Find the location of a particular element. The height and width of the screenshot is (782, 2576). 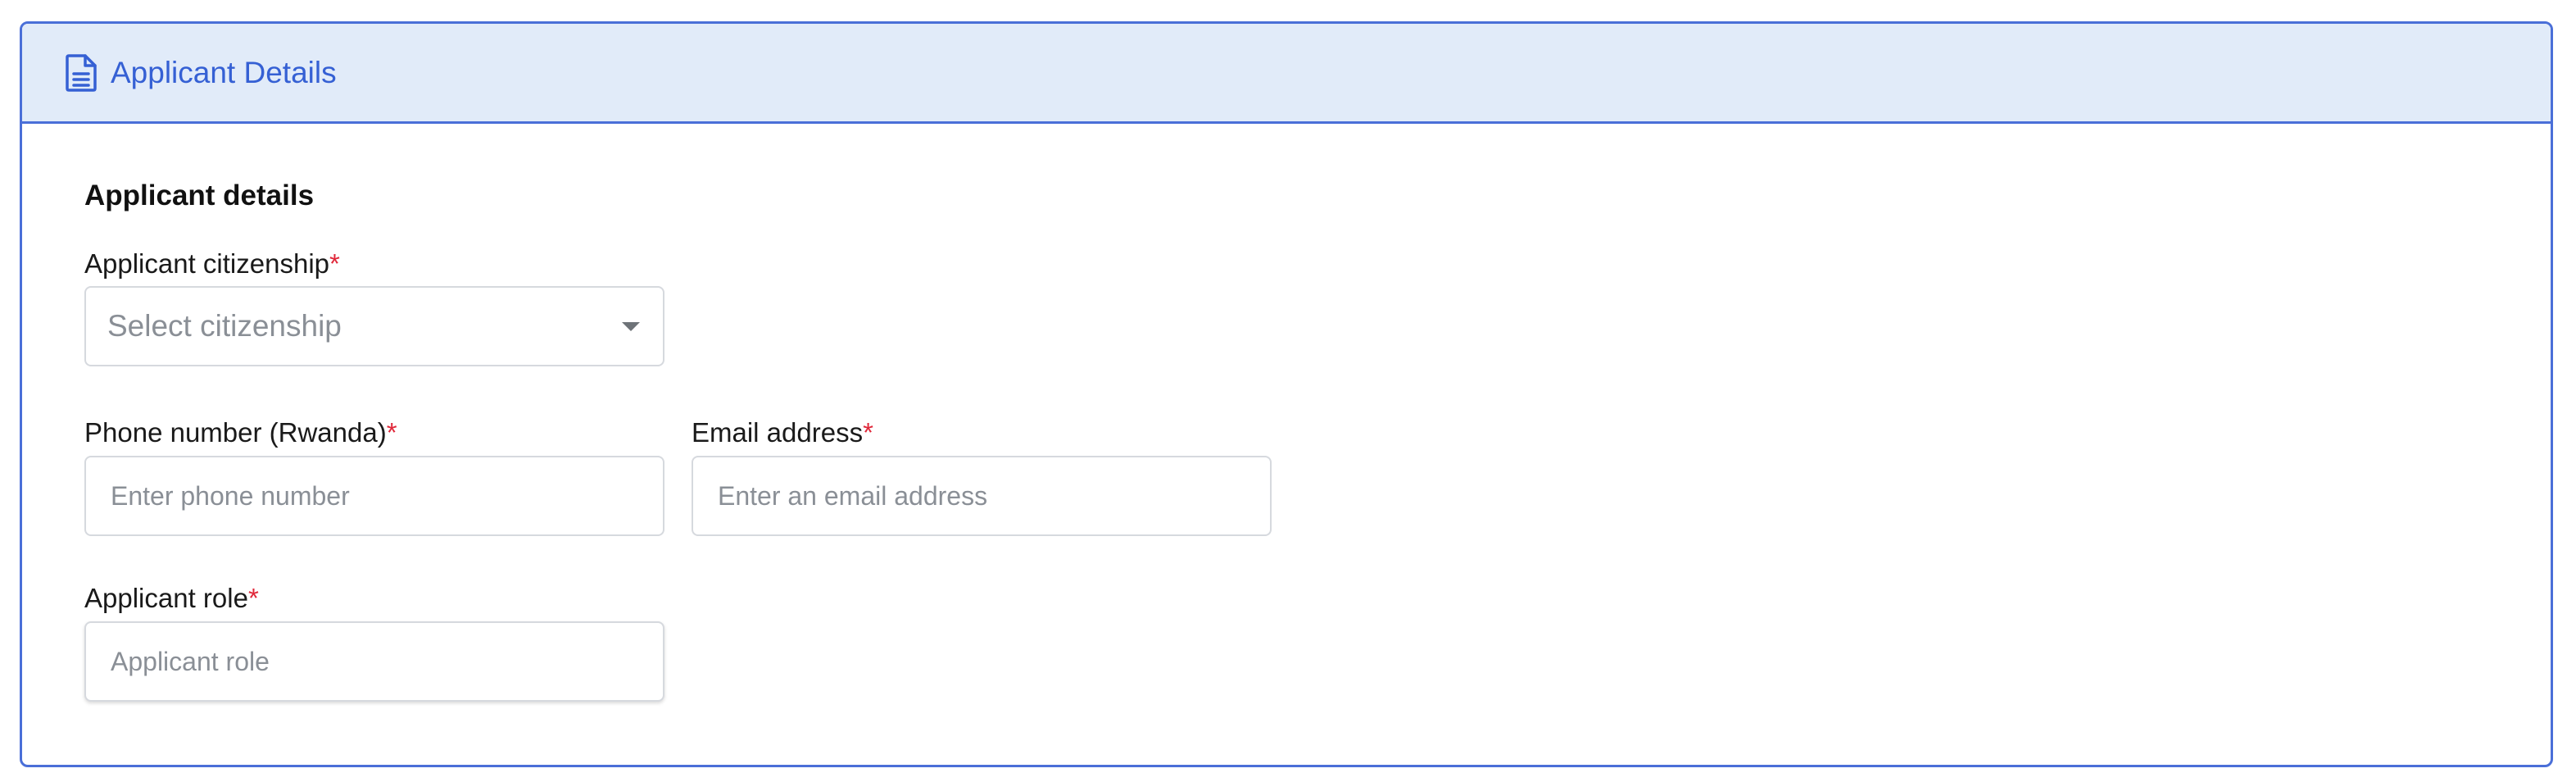

email-input: Enter an email address is located at coordinates (982, 496).